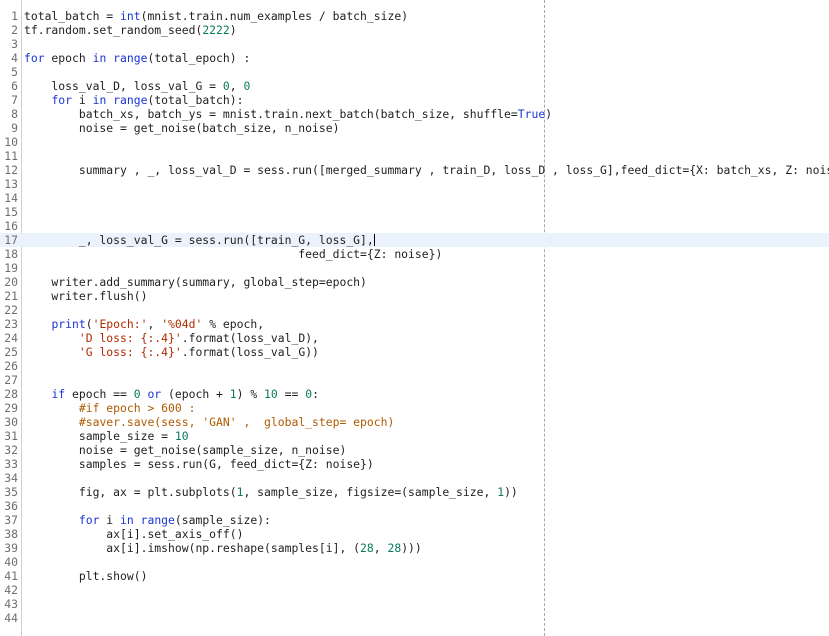  What do you see at coordinates (14, 72) in the screenshot?
I see `line-number: 5` at bounding box center [14, 72].